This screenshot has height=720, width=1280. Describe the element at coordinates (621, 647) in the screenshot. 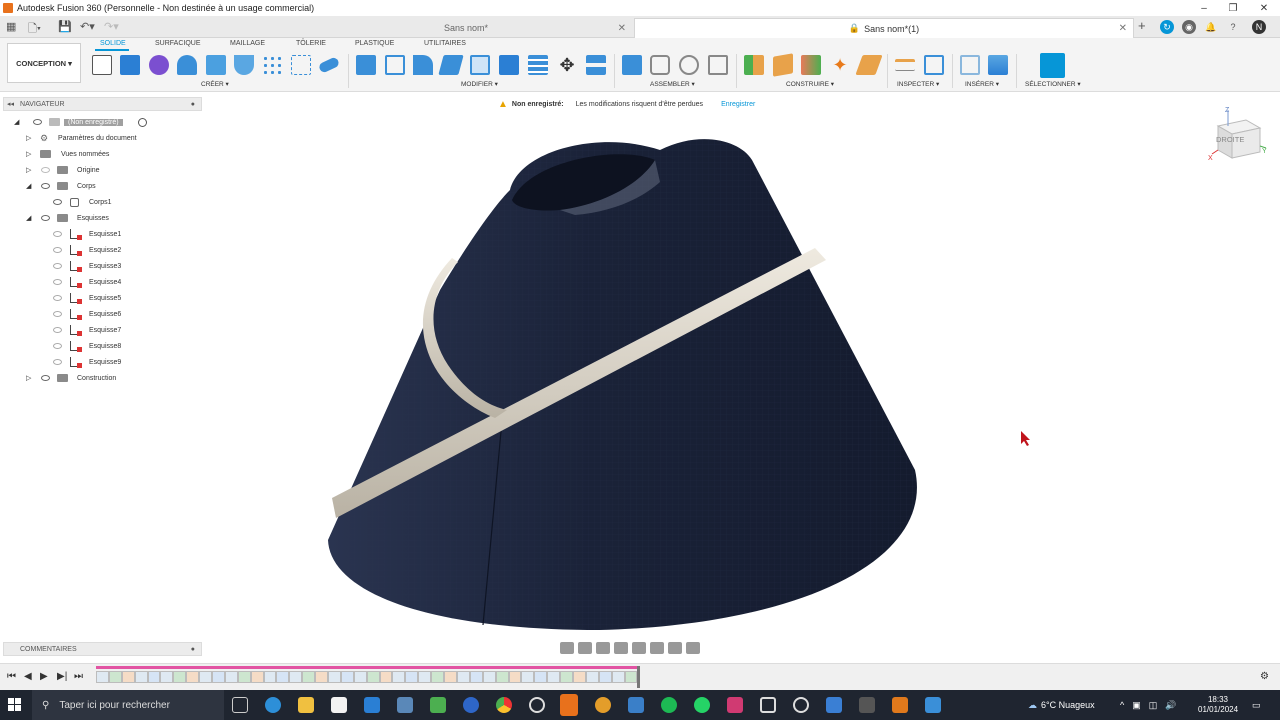

I see `zoom-icon` at that location.